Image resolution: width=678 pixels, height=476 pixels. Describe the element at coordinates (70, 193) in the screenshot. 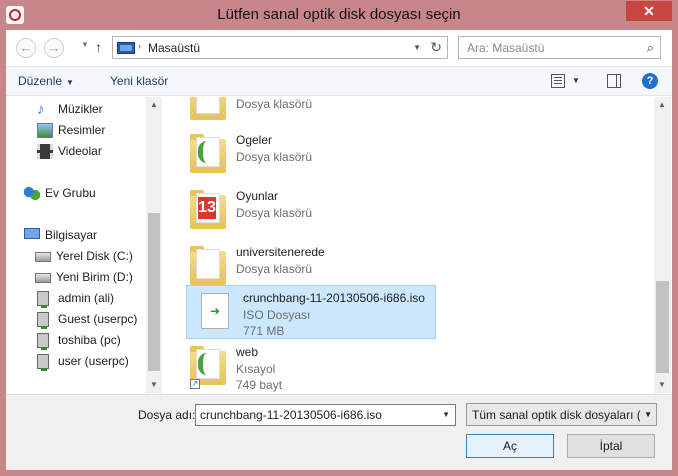

I see `sidebar-item-label: Ev Grubu` at that location.